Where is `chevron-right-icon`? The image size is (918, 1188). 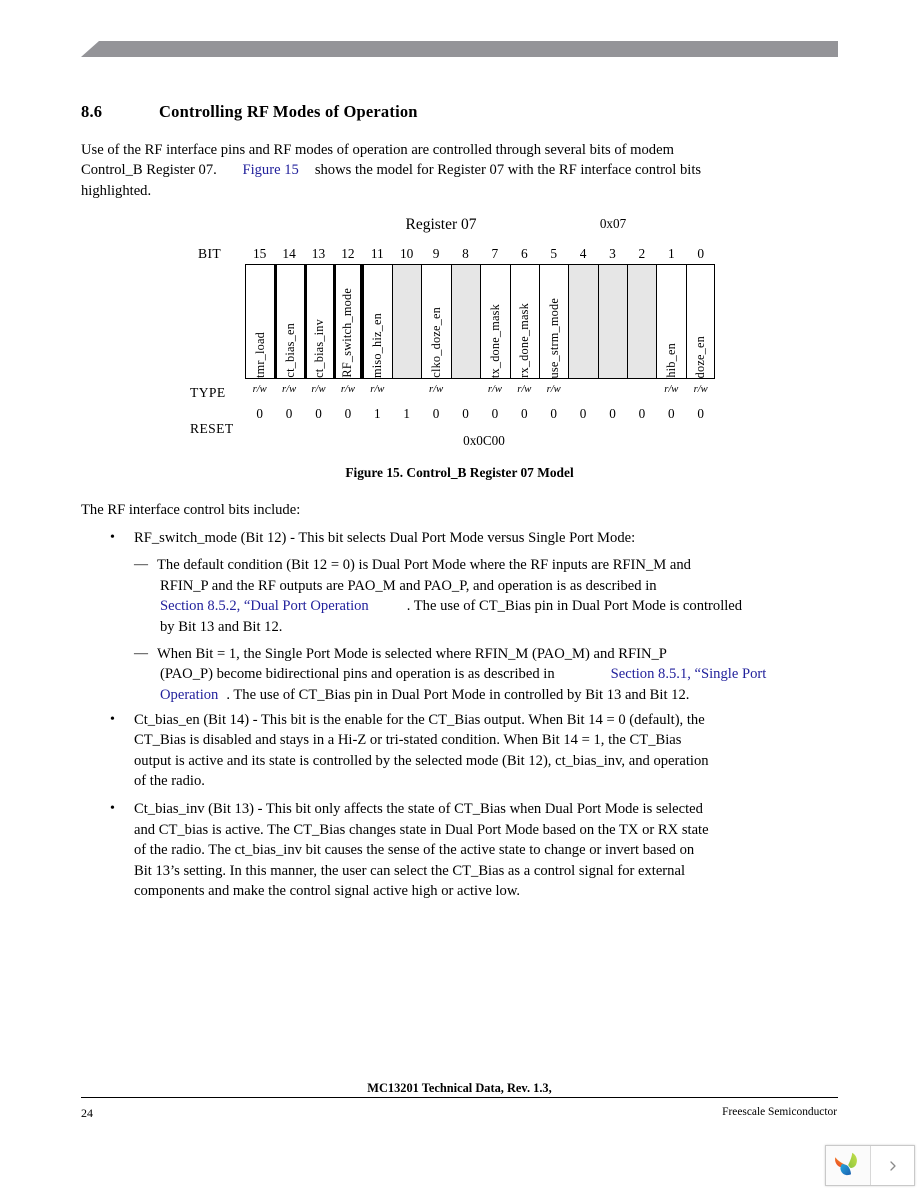
chevron-right-icon is located at coordinates (892, 1165).